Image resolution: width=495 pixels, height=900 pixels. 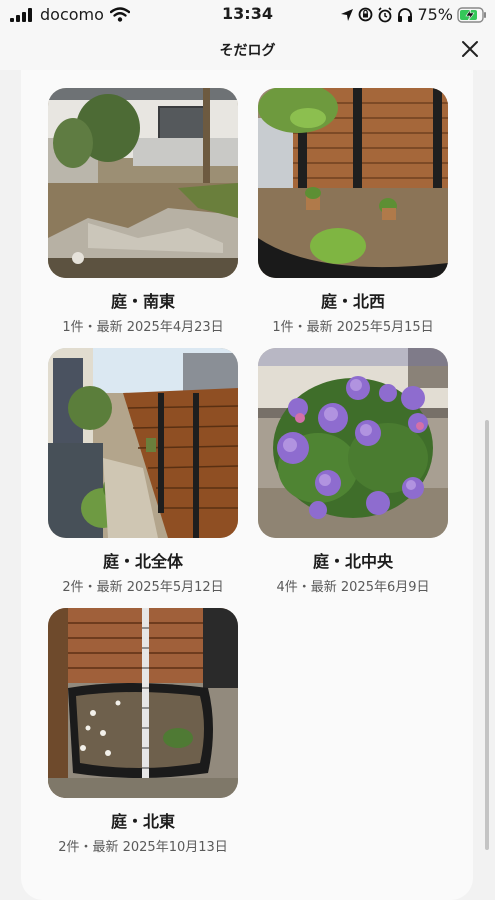 I want to click on scrollbar, so click(x=487, y=635).